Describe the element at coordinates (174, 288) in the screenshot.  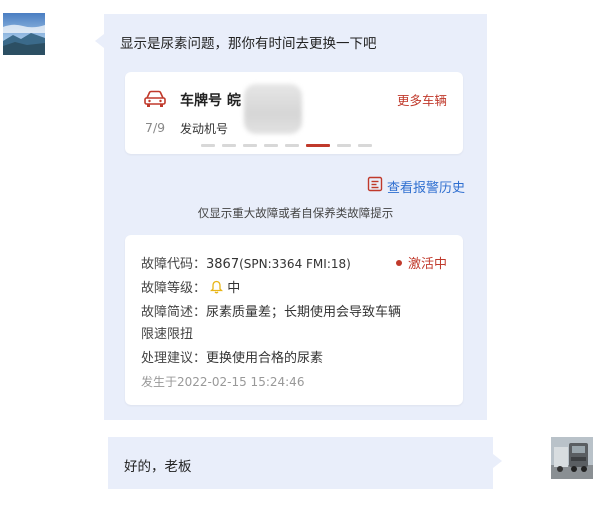
I see `fault-level-label: 故障等级：` at that location.